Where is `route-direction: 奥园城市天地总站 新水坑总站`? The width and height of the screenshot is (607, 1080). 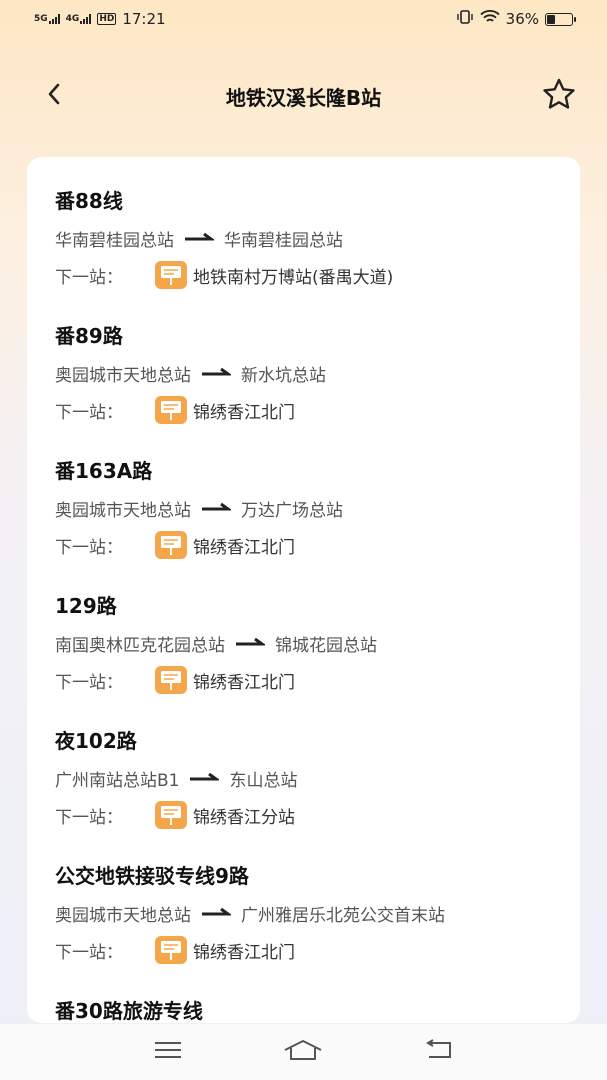
route-direction: 奥园城市天地总站 新水坑总站 is located at coordinates (317, 373).